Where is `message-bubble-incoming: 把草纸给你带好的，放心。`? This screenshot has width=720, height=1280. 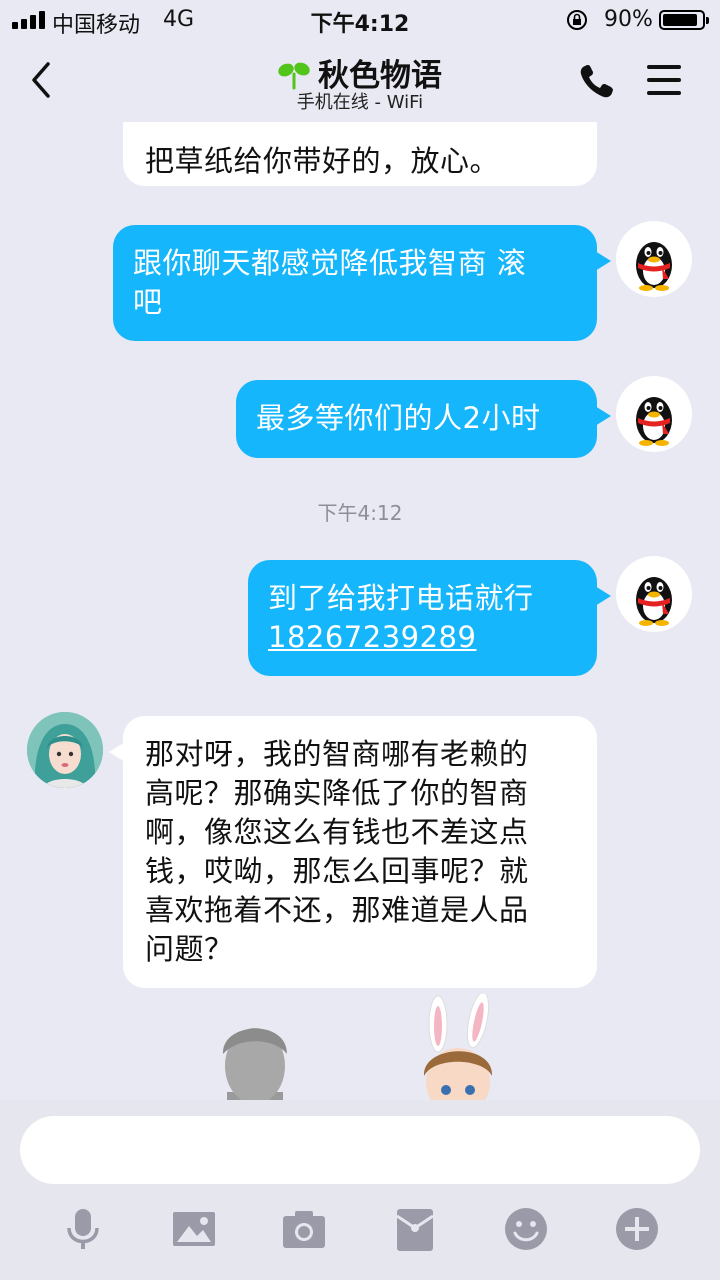 message-bubble-incoming: 把草纸给你带好的，放心。 is located at coordinates (360, 154).